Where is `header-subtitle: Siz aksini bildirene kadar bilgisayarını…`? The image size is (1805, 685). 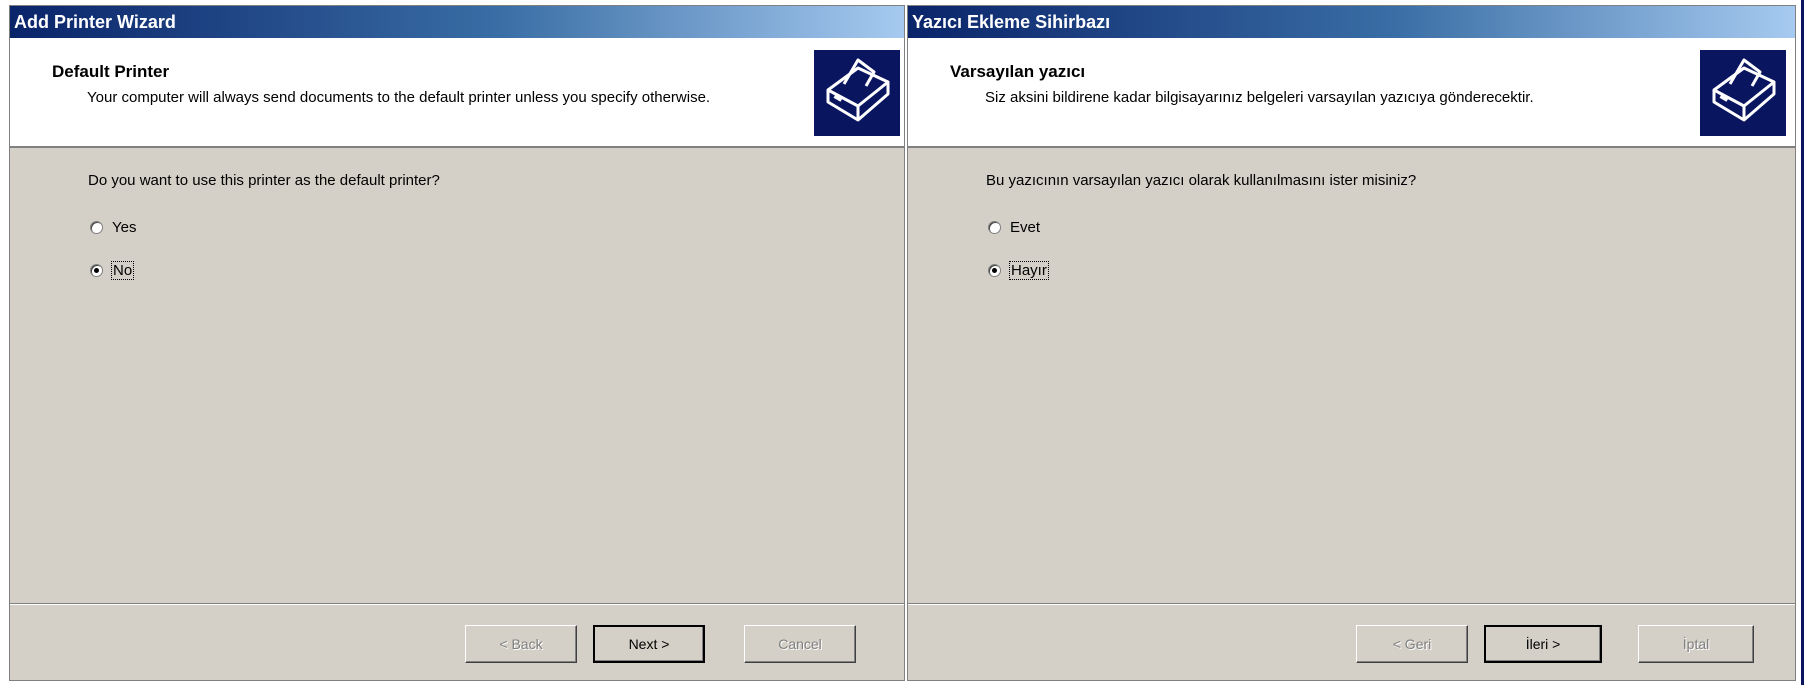 header-subtitle: Siz aksini bildirene kadar bilgisayarını… is located at coordinates (1259, 97).